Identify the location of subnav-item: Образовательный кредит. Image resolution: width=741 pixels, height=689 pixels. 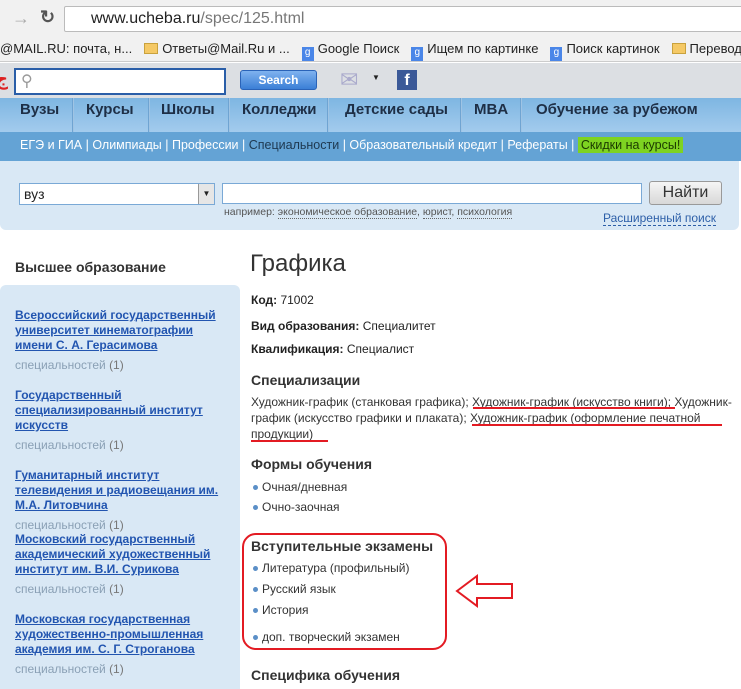
(423, 145).